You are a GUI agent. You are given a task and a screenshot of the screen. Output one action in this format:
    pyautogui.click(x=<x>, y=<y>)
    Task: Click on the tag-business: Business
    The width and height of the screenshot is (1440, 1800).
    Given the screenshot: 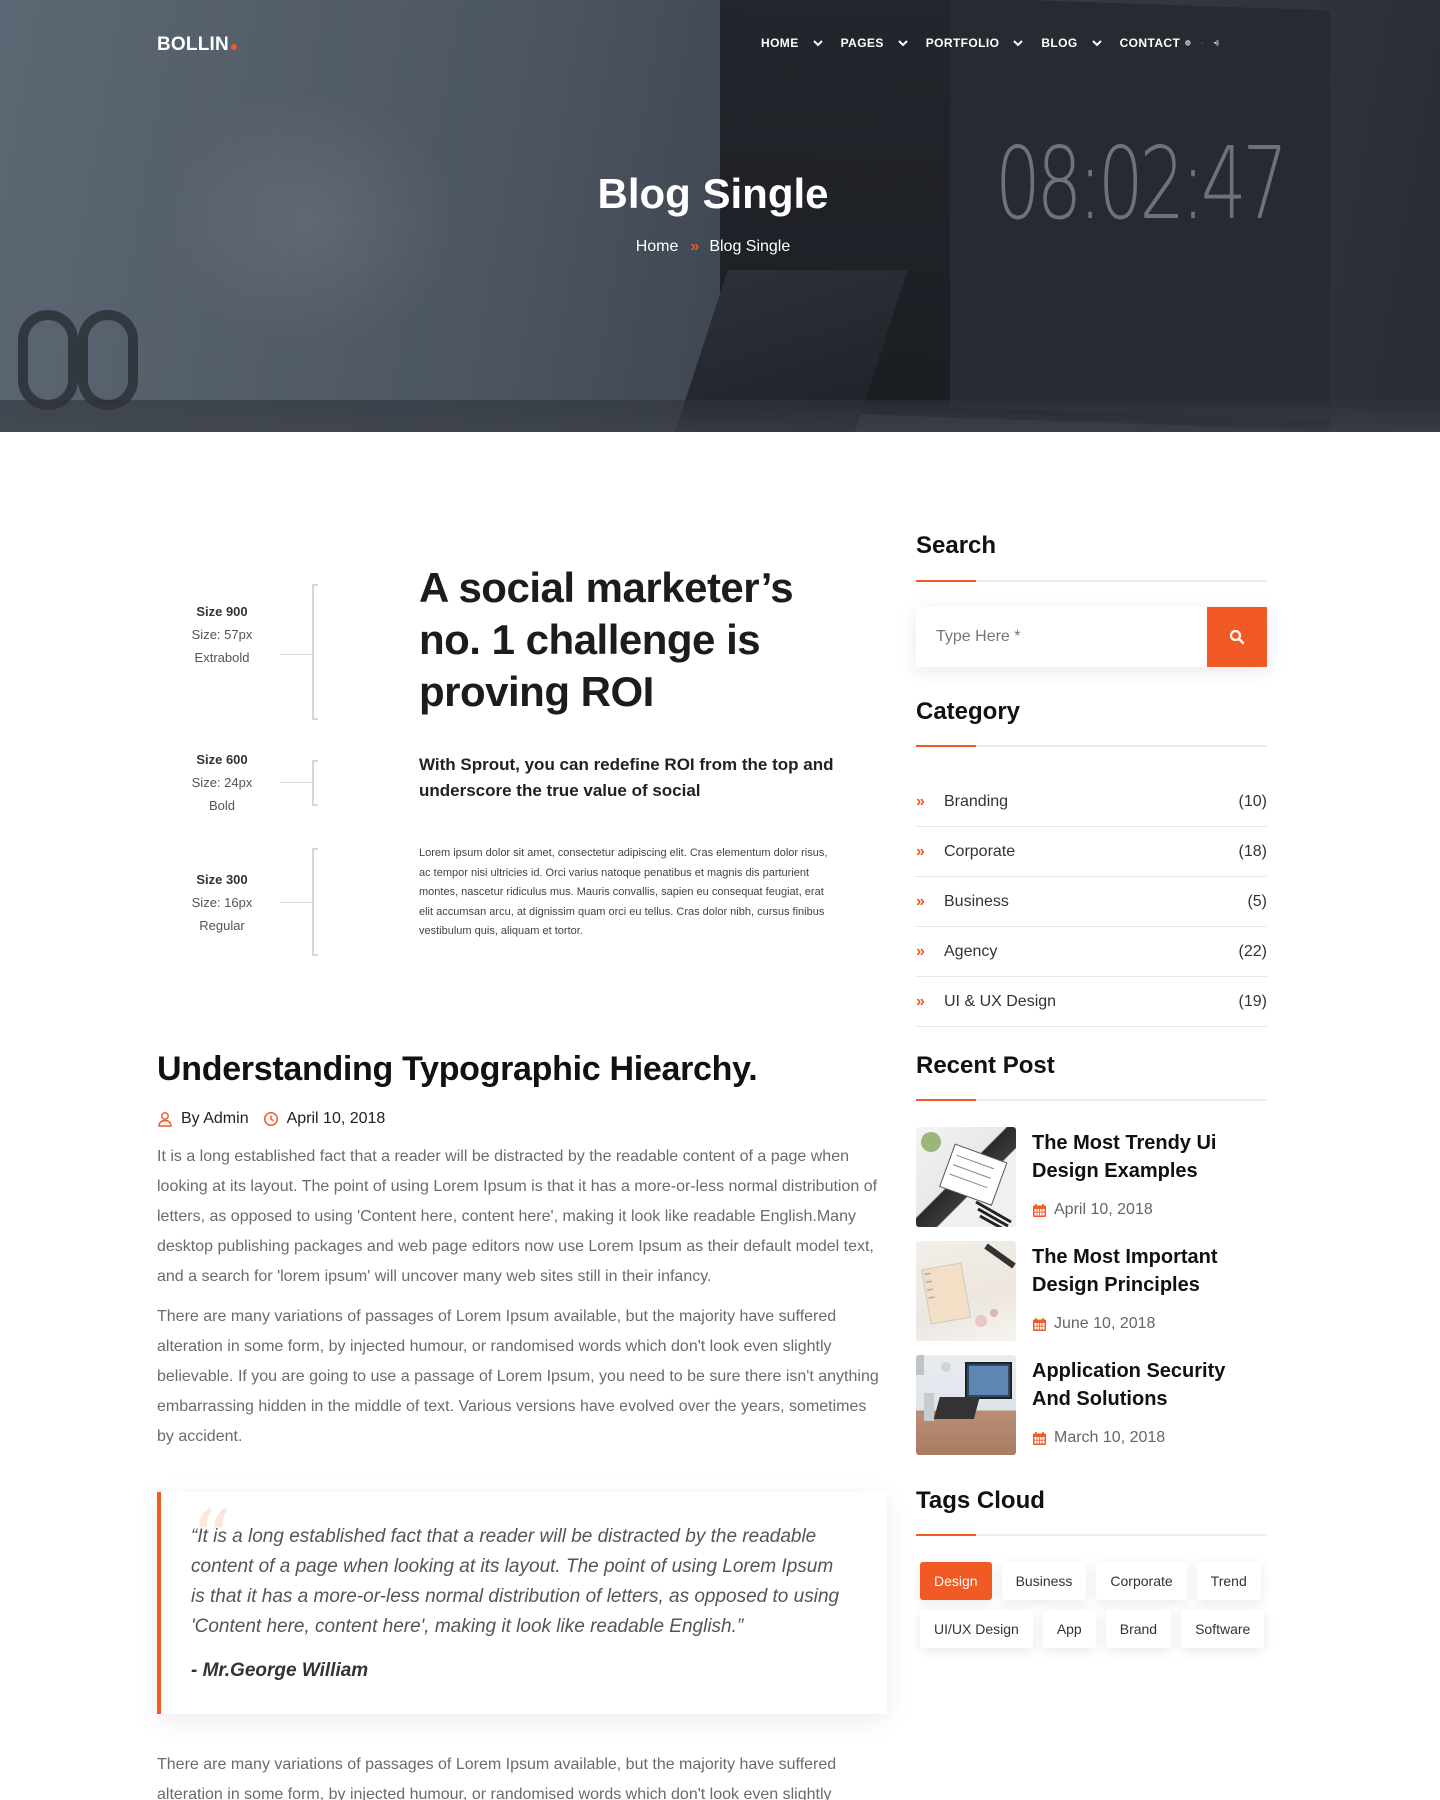 What is the action you would take?
    pyautogui.click(x=1044, y=1581)
    